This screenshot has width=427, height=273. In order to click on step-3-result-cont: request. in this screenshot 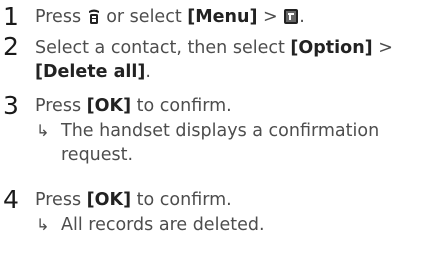, I will do `click(97, 155)`.